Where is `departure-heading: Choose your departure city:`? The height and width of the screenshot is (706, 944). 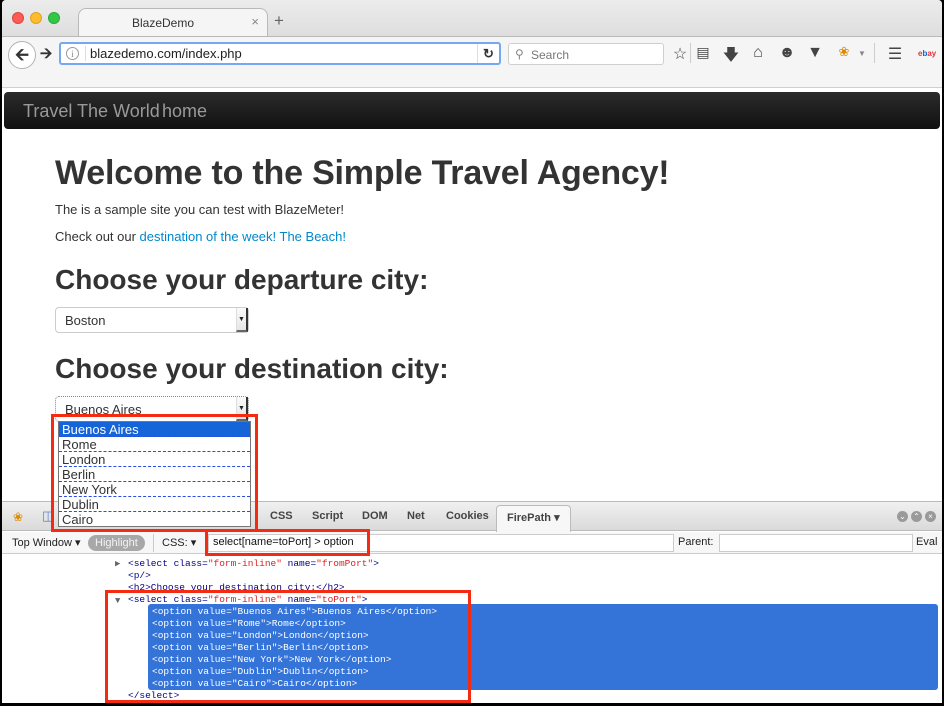 departure-heading: Choose your departure city: is located at coordinates (242, 279).